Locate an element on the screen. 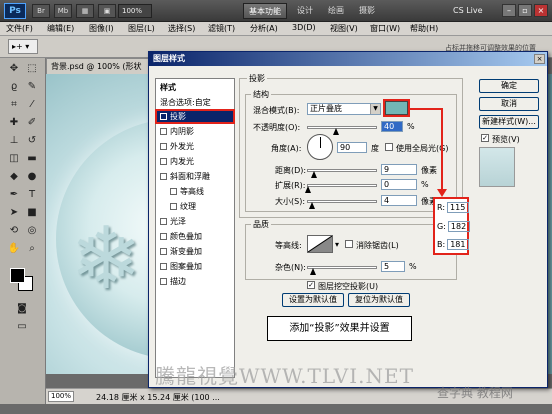 This screenshot has width=552, height=414. status-zoom-field: 100% is located at coordinates (61, 396).